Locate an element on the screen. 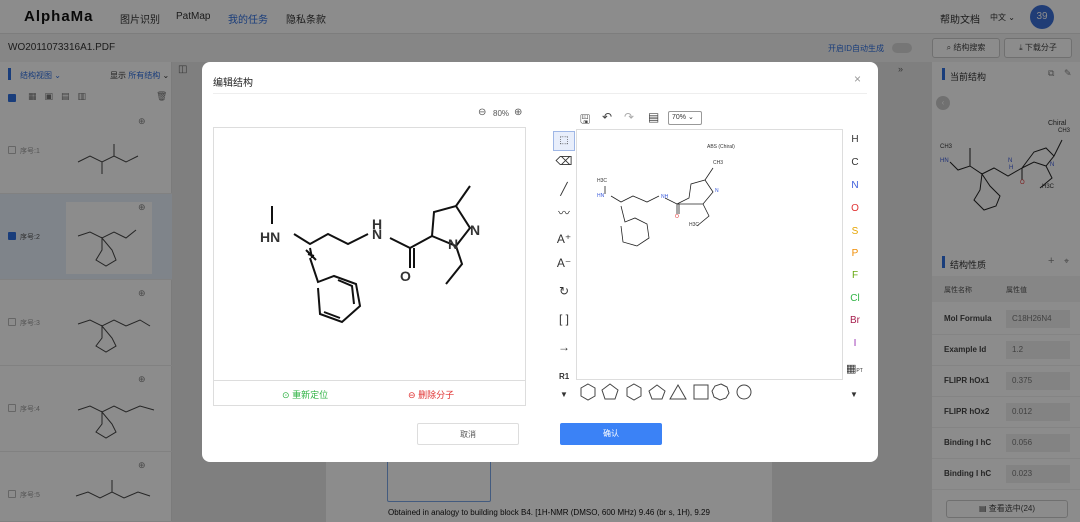 This screenshot has height=522, width=1080. element-cl: Cl is located at coordinates (855, 298).